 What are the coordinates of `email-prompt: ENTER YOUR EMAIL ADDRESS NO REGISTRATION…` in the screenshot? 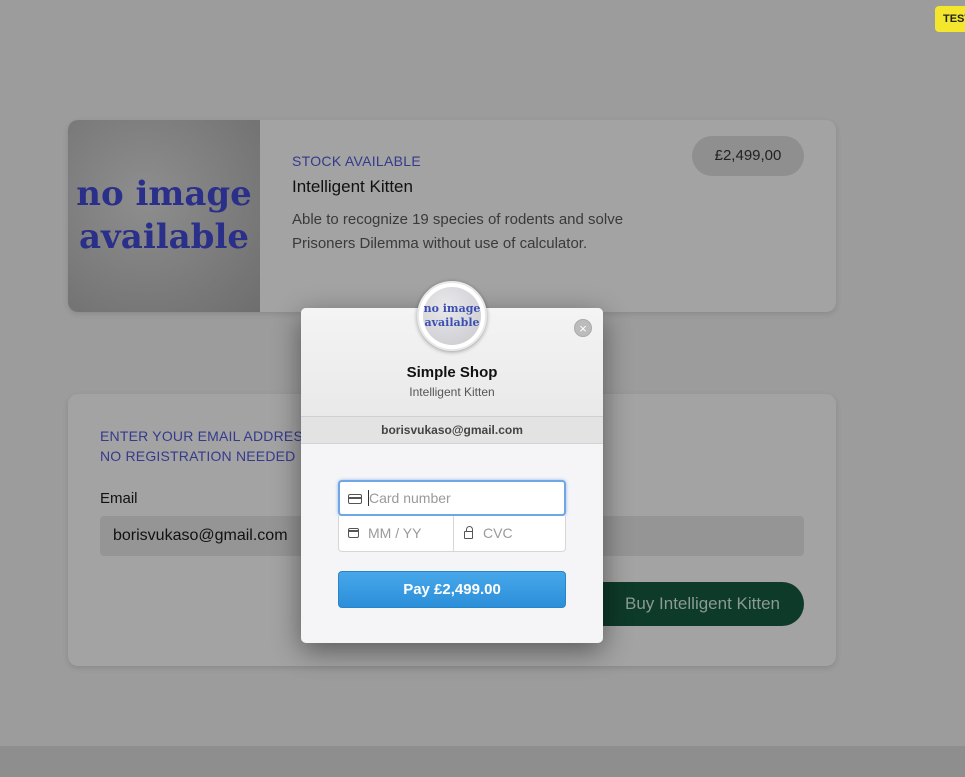 It's located at (206, 446).